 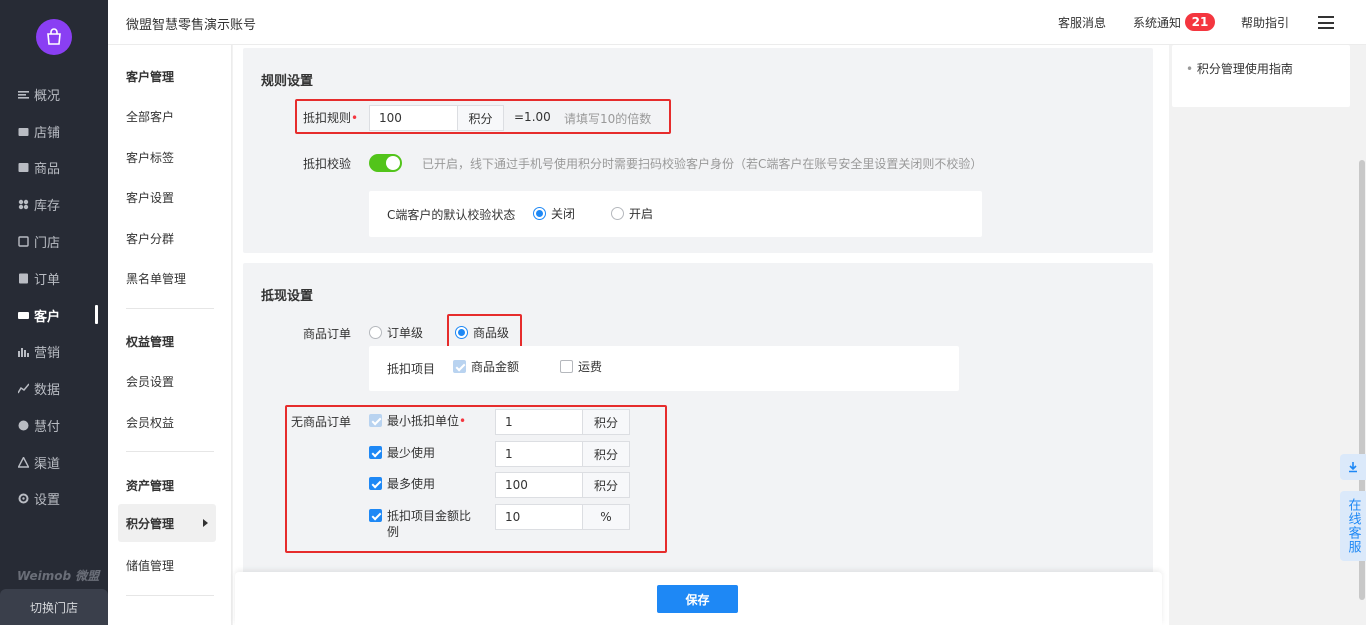 What do you see at coordinates (1265, 22) in the screenshot?
I see `help-link: 帮助指引` at bounding box center [1265, 22].